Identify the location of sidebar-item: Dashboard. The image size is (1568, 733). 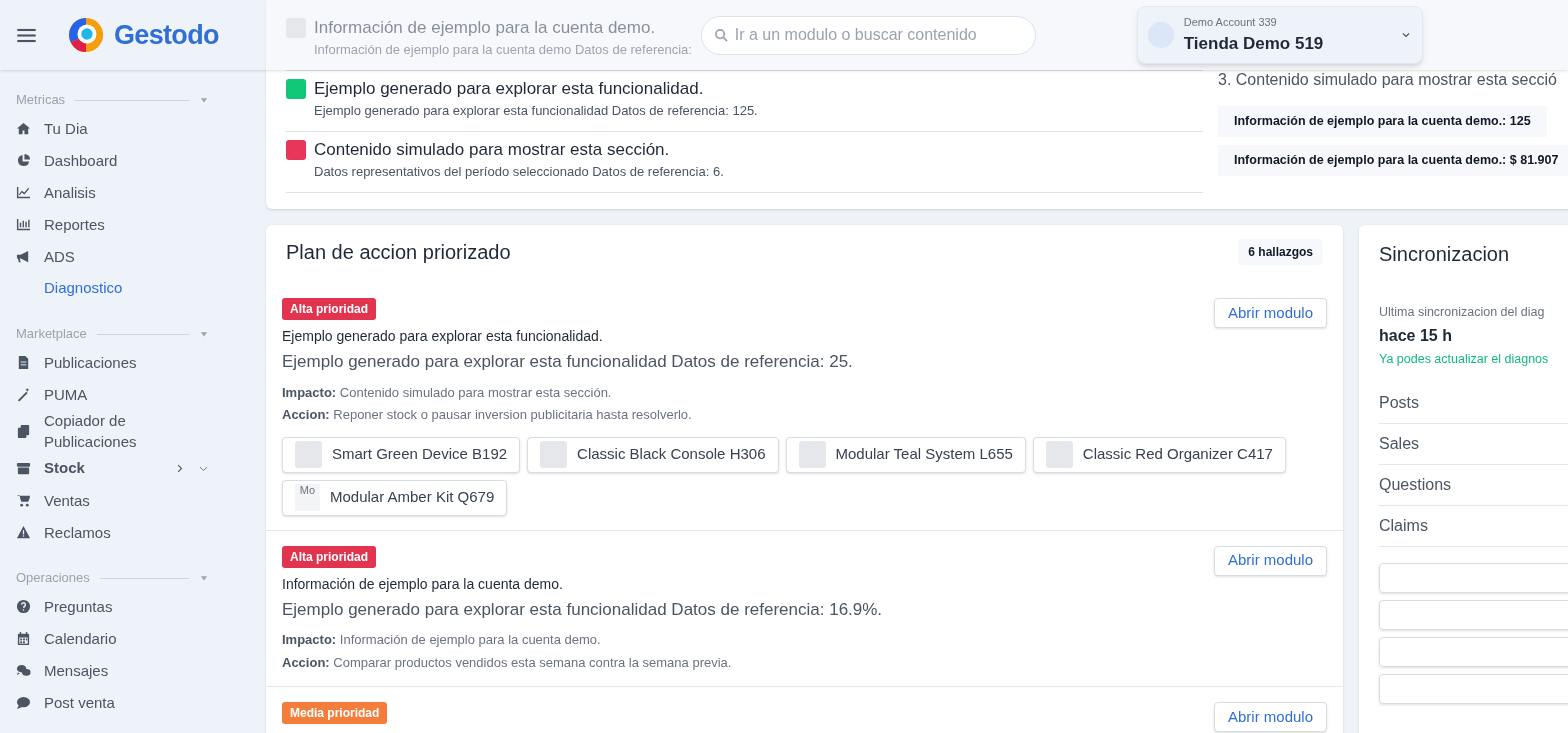
(112, 160).